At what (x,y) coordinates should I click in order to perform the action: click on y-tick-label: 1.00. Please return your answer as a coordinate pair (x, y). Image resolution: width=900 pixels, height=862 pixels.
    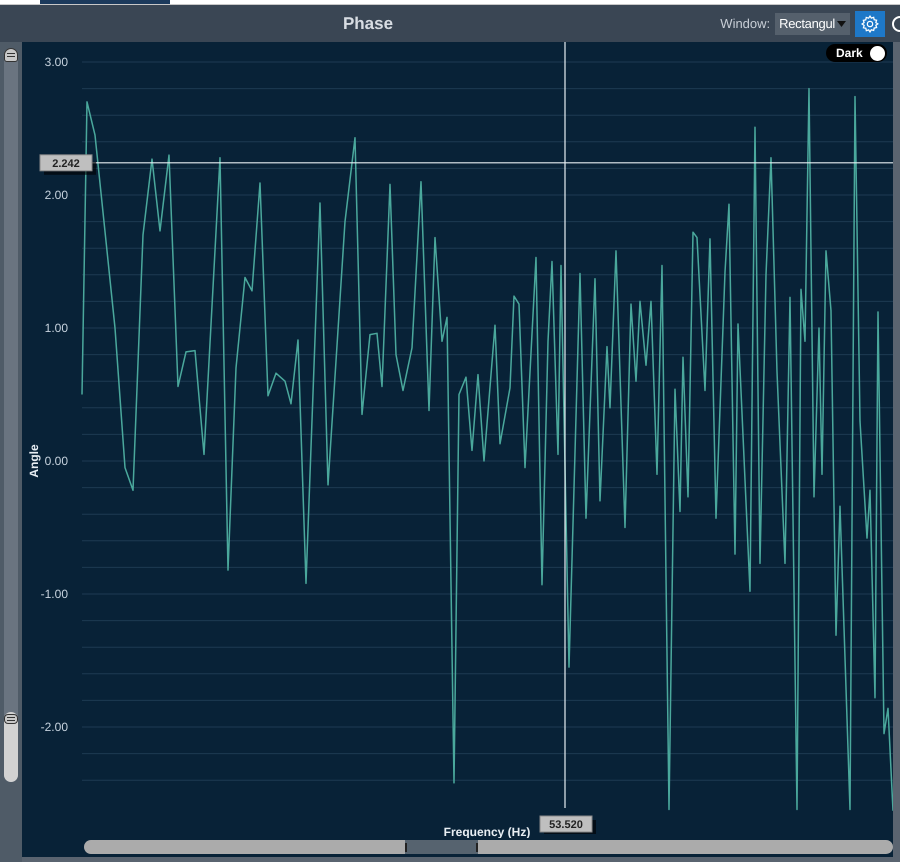
    Looking at the image, I should click on (56, 328).